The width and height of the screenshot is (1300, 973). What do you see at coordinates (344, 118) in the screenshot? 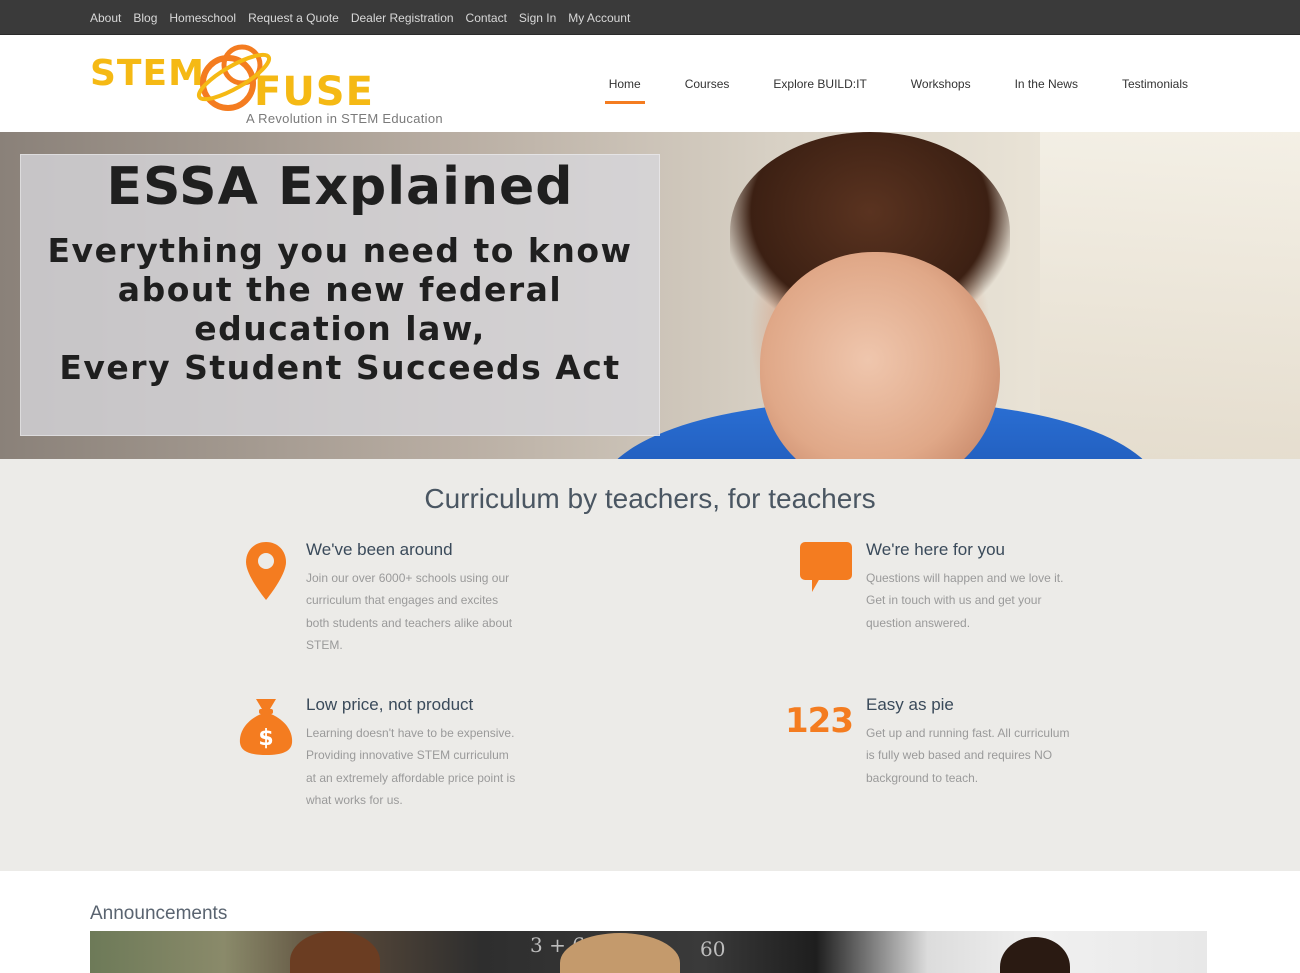
I see `logo-tagline: A Revolution in STEM Education` at bounding box center [344, 118].